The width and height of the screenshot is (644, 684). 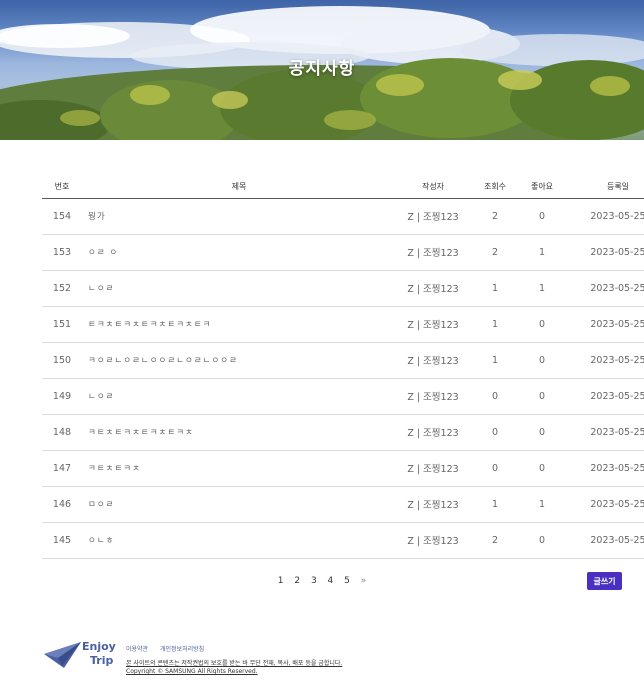 I want to click on row-no: 149, so click(x=62, y=396).